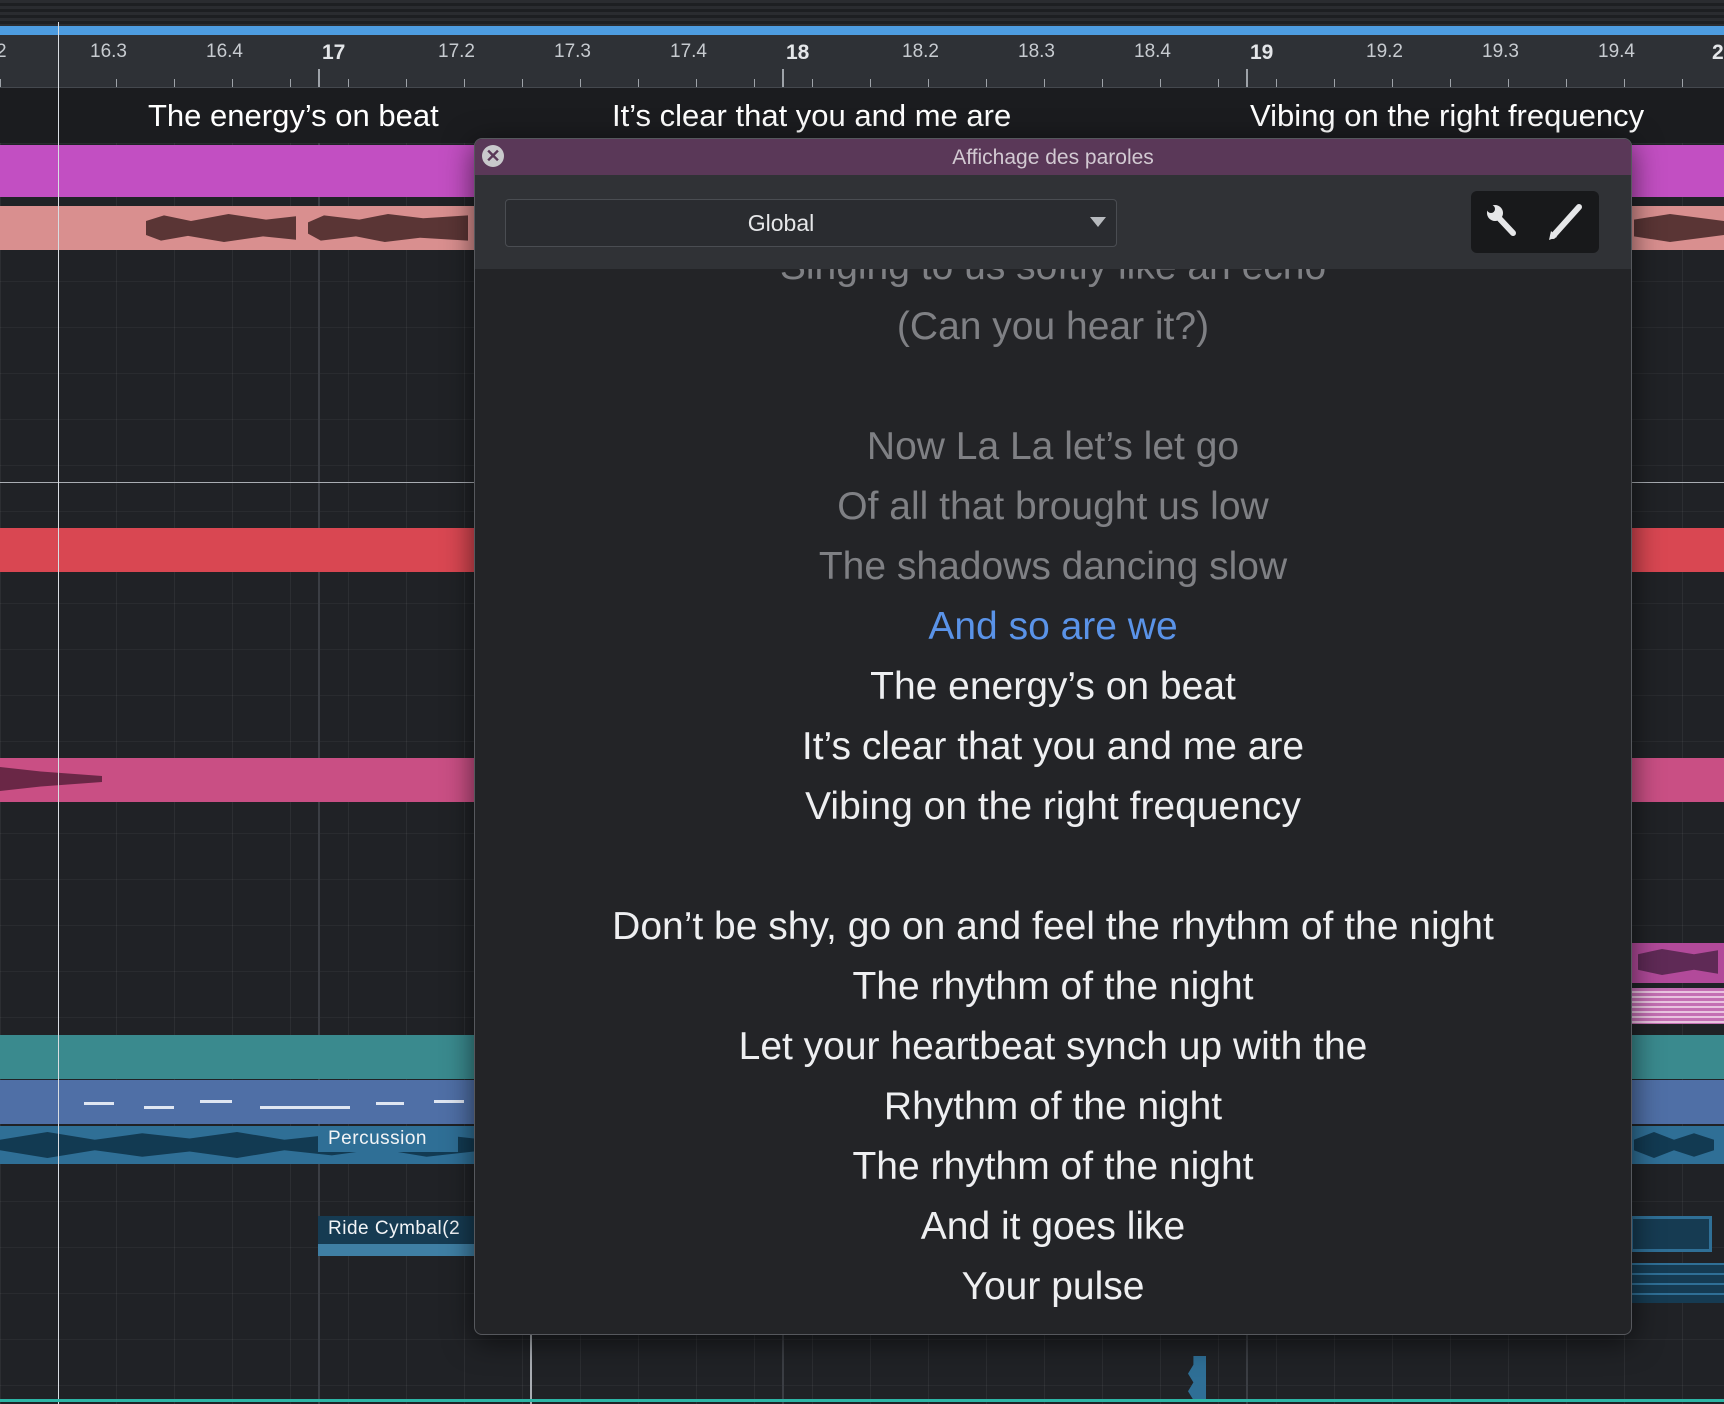  I want to click on lyrics-tools-group, so click(1535, 222).